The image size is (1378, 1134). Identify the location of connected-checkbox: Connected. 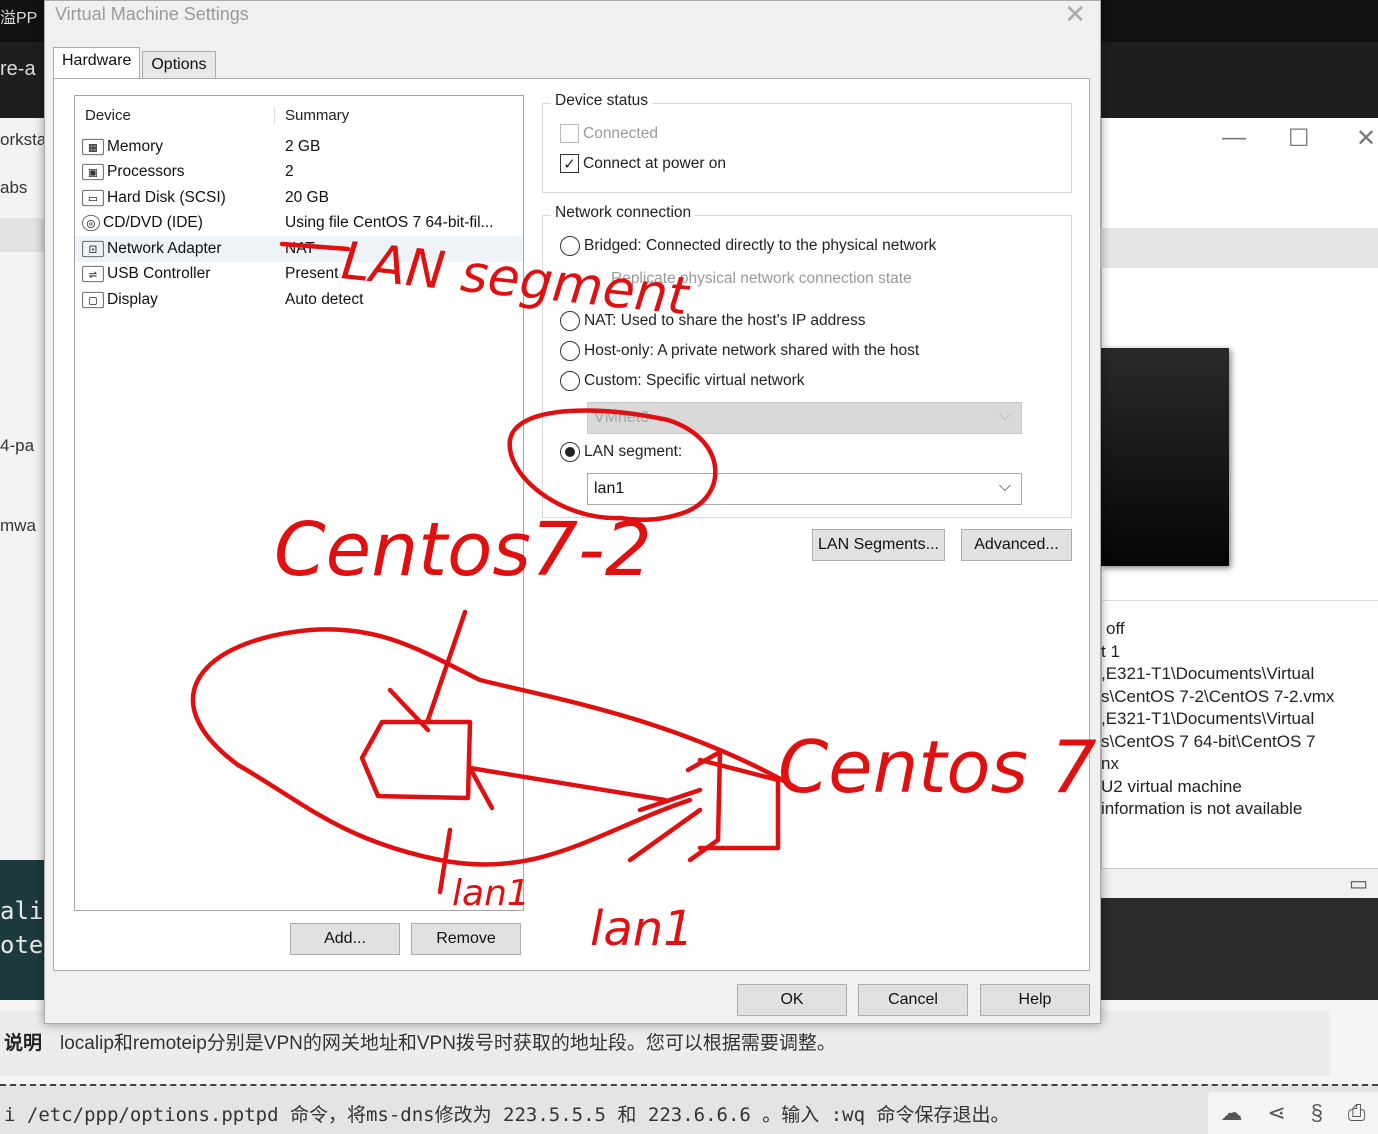
(609, 133).